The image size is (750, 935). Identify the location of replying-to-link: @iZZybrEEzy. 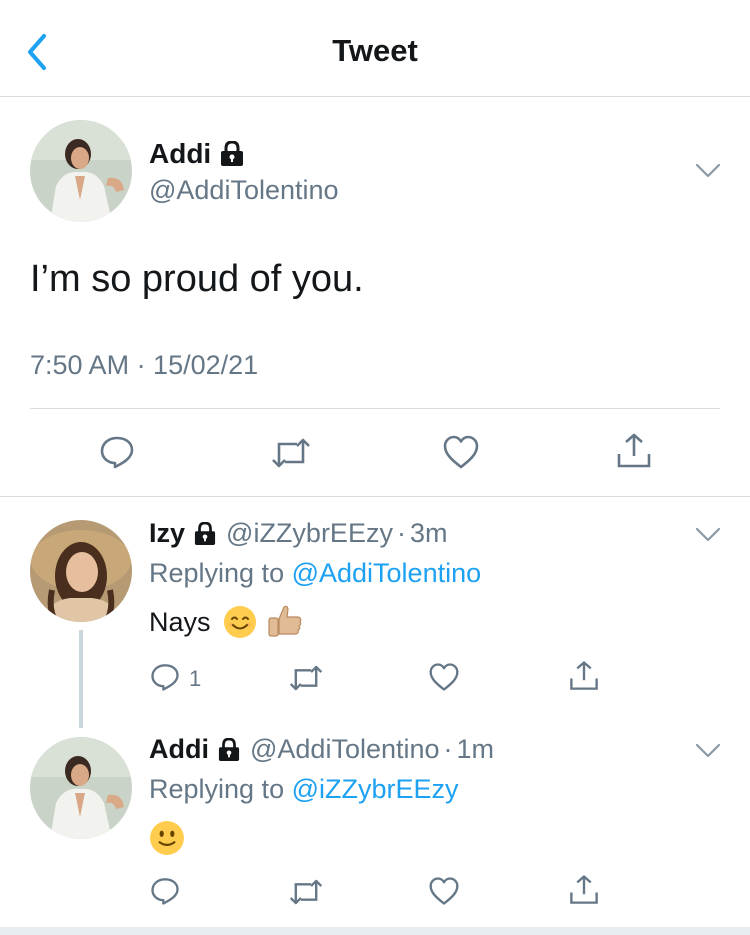
(375, 789).